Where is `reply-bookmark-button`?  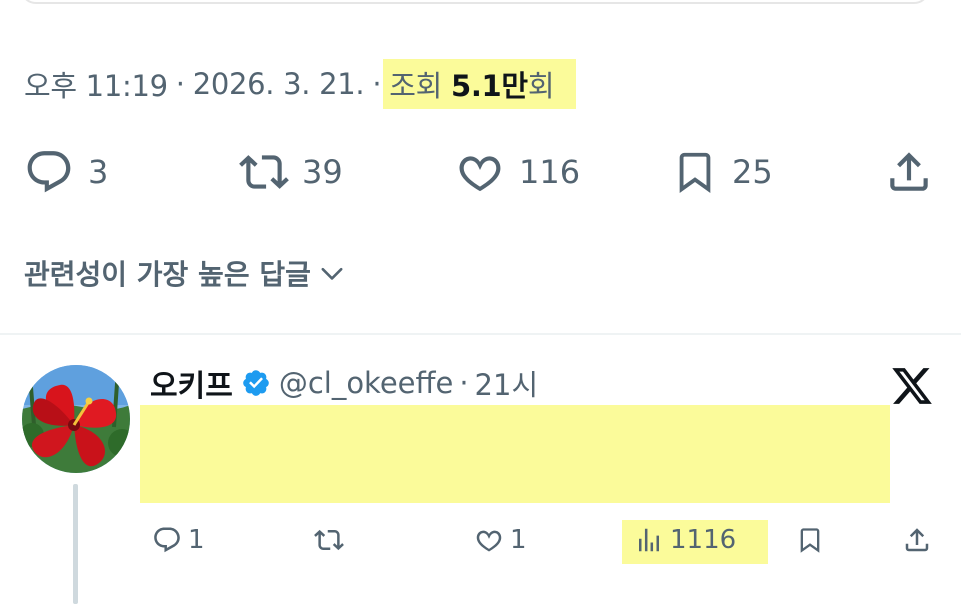 reply-bookmark-button is located at coordinates (810, 540).